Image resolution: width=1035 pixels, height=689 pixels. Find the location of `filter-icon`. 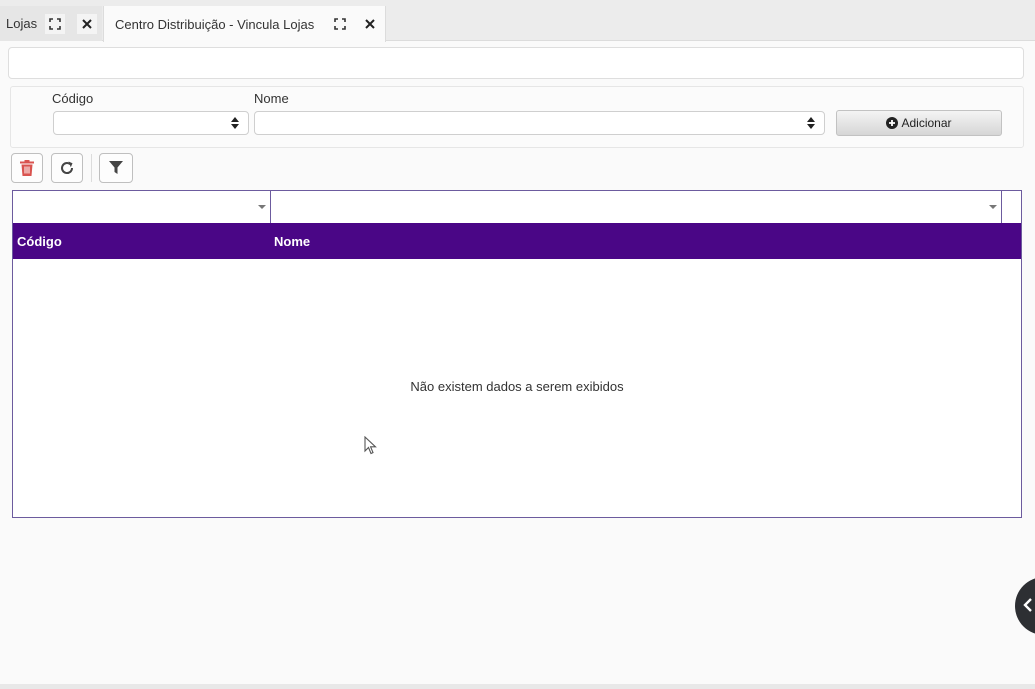

filter-icon is located at coordinates (116, 167).